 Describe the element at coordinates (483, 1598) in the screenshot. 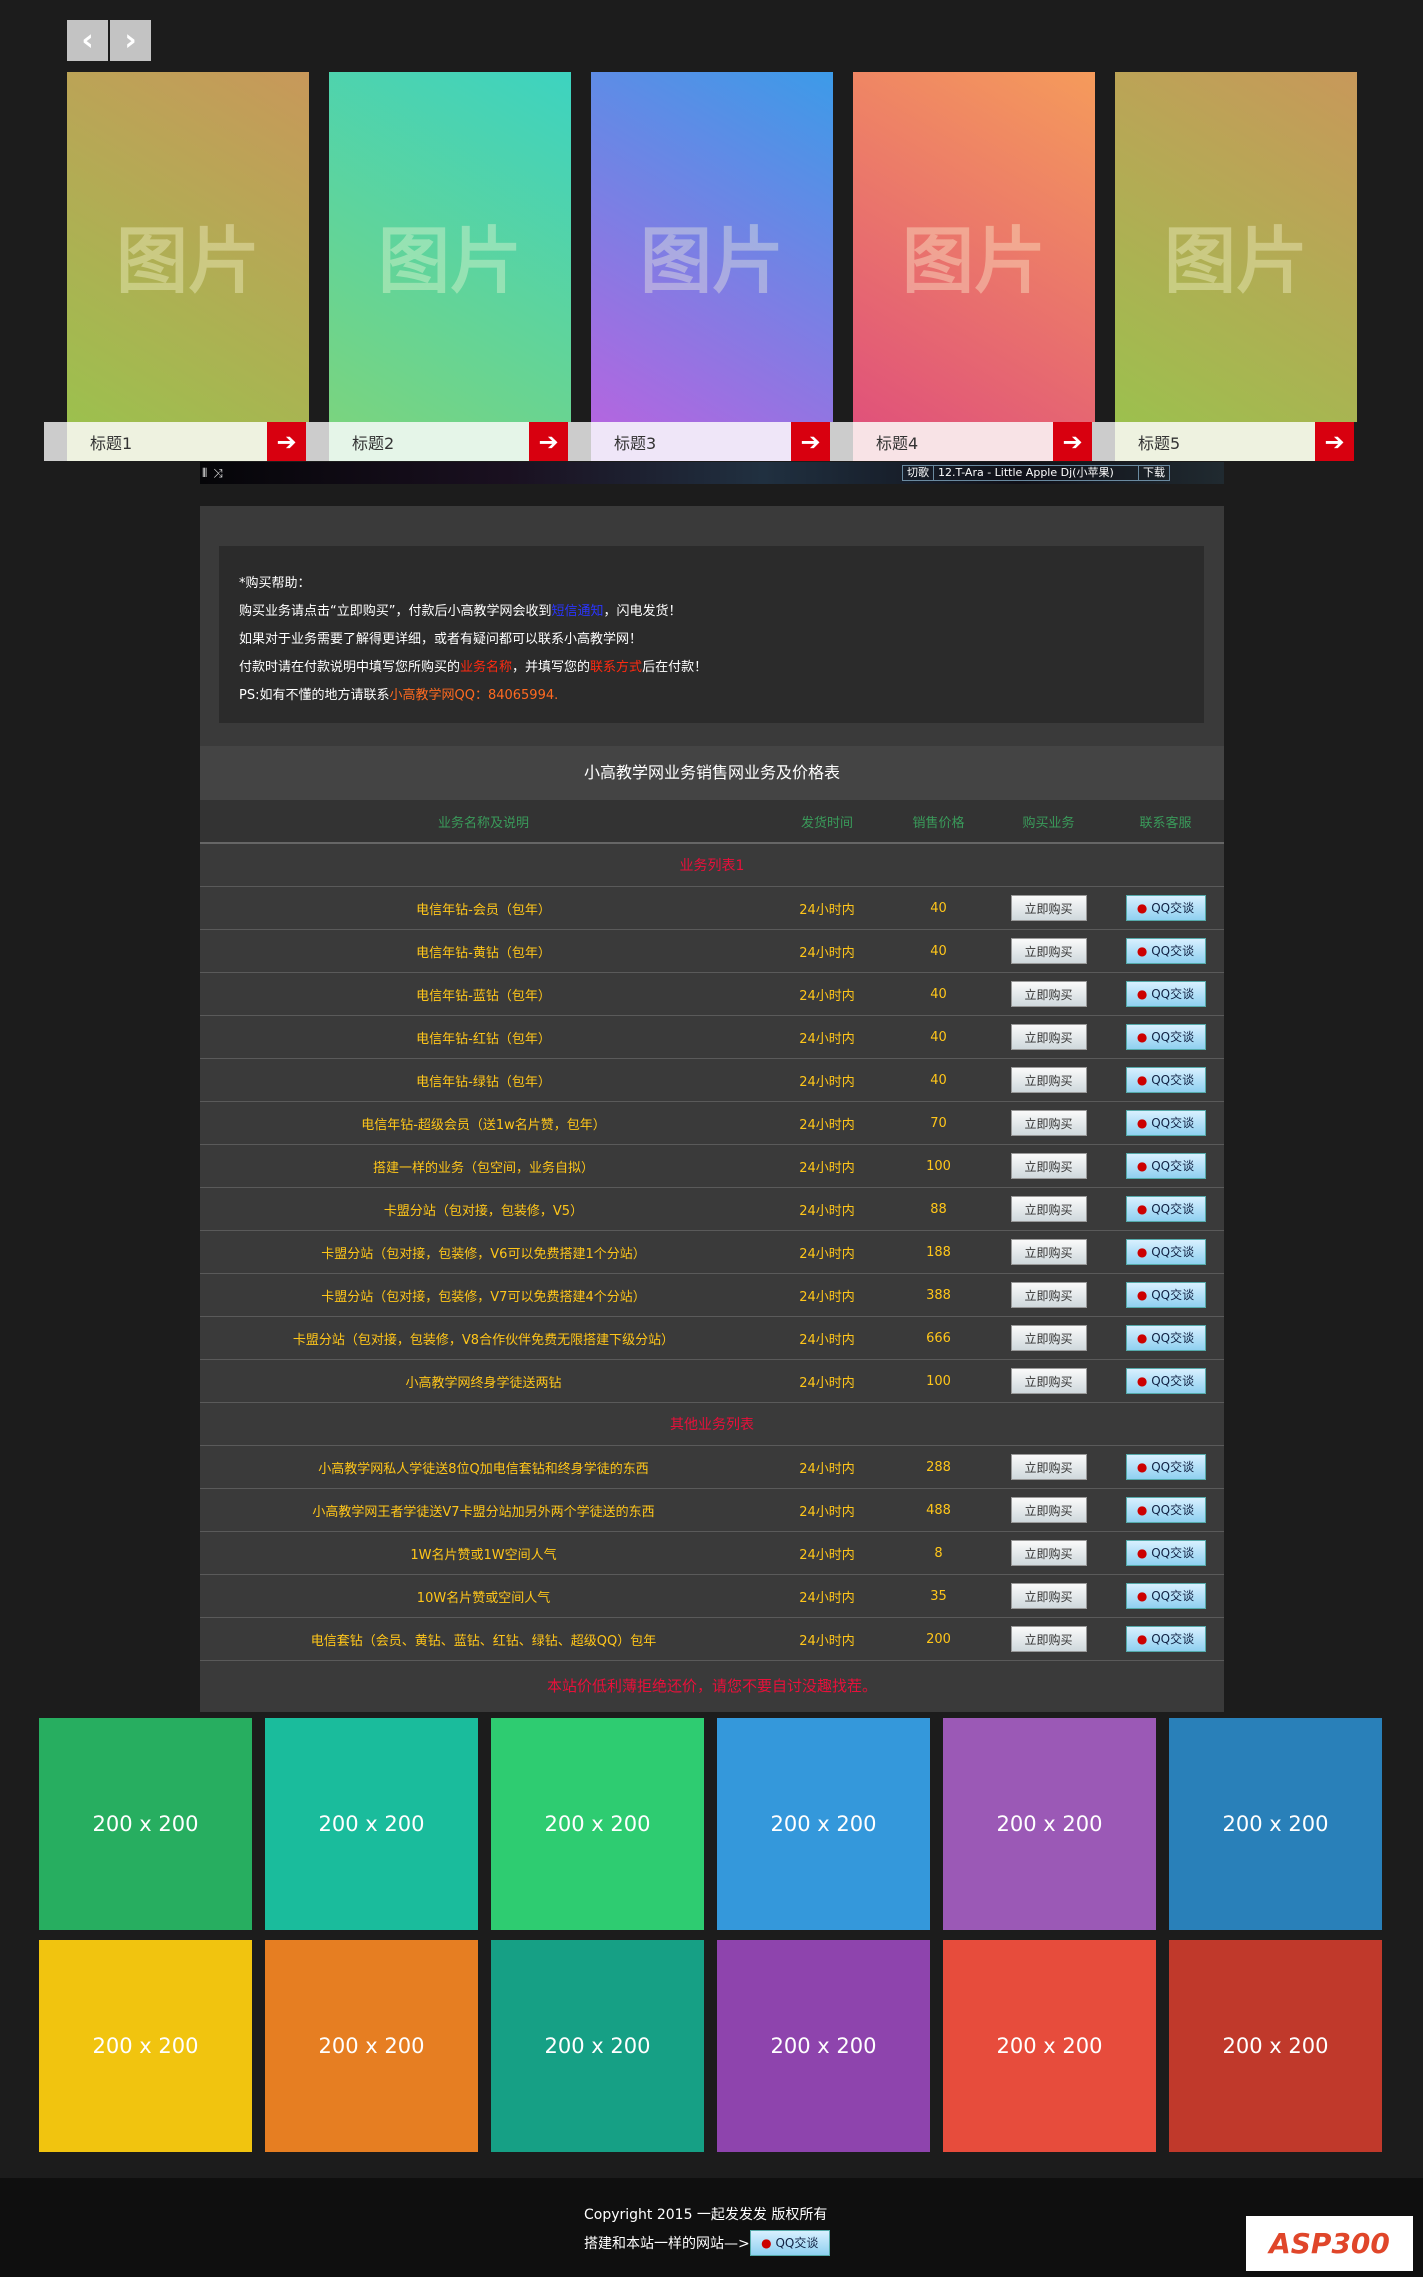

I see `service-name: 10W名片赞或空间人气` at that location.